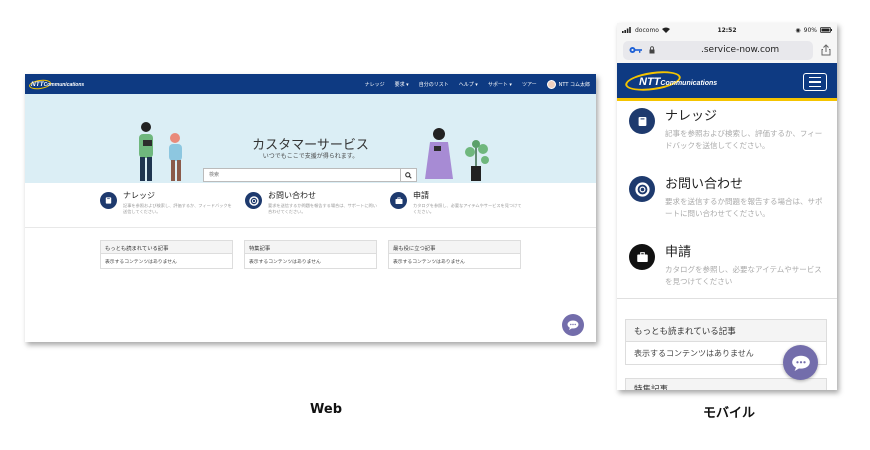  I want to click on mobile-item-knowledge: ナレッジ 記事を参照および検索し、評価するか、フィードバックを送信してください。, so click(727, 128).